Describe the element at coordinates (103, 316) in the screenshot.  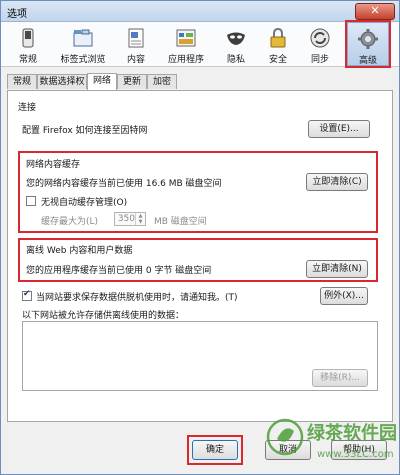
I see `allowed-sites-label: 以下网站被允许存储供离线使用的数据：` at that location.